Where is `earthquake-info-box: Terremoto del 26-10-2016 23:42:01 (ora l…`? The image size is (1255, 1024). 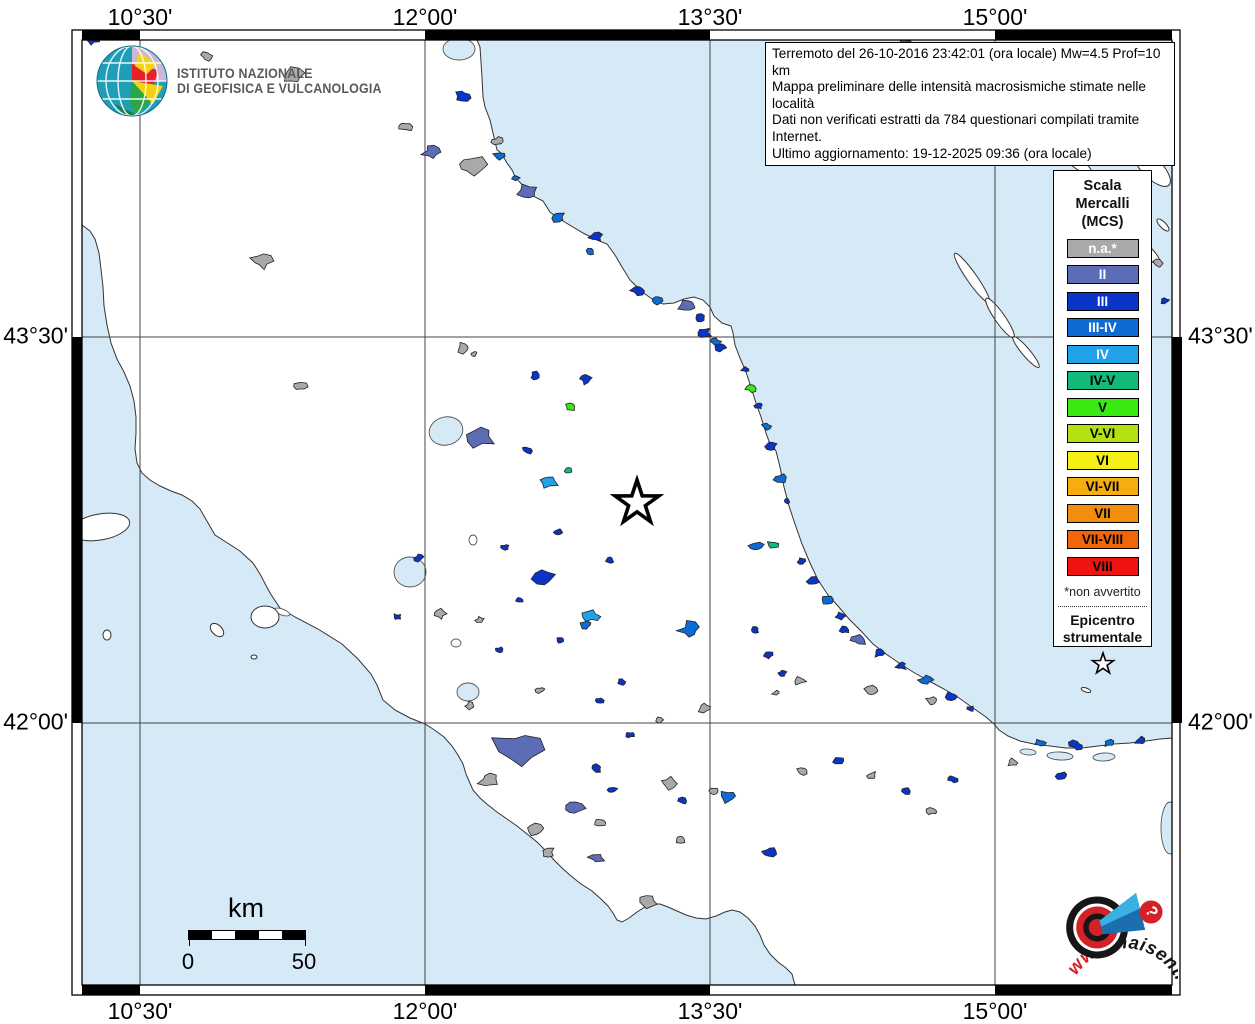
earthquake-info-box: Terremoto del 26-10-2016 23:42:01 (ora l… is located at coordinates (970, 104).